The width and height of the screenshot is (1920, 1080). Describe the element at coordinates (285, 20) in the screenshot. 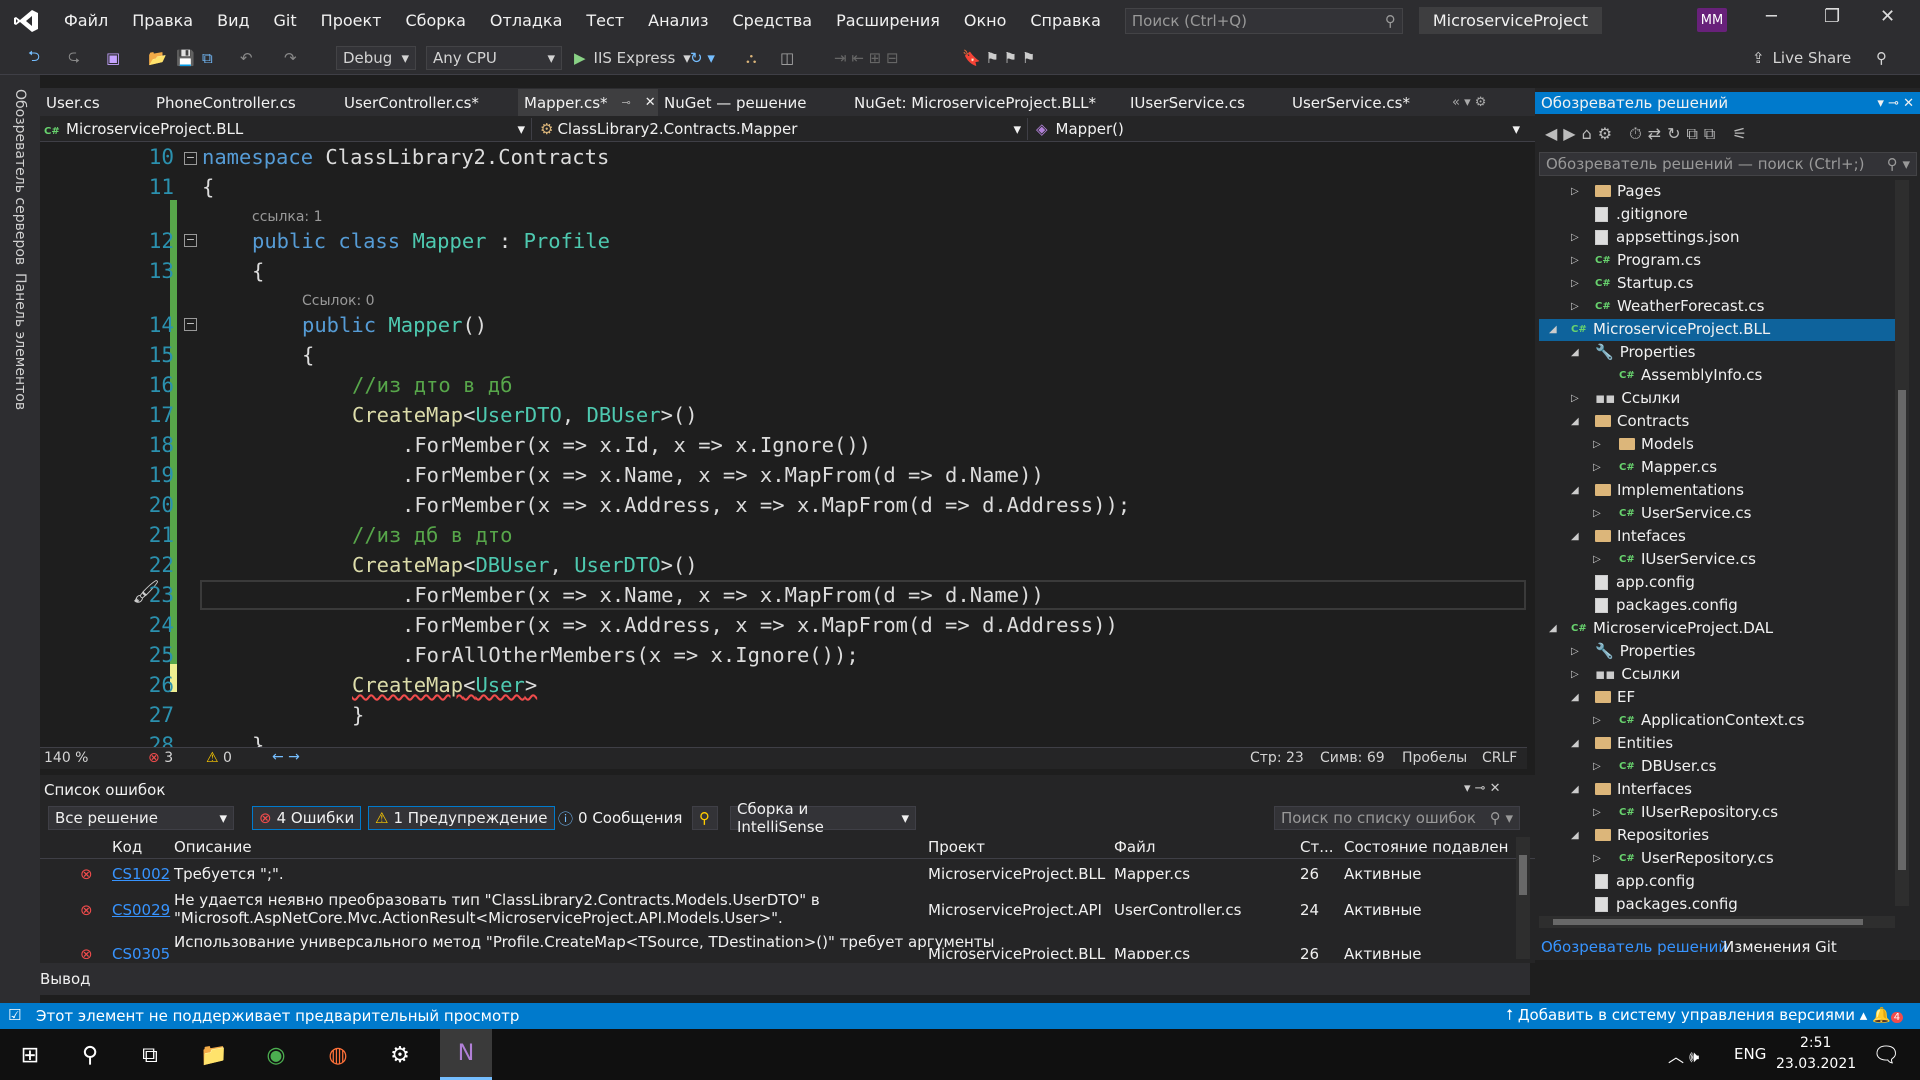

I see `menu-git: Git` at that location.